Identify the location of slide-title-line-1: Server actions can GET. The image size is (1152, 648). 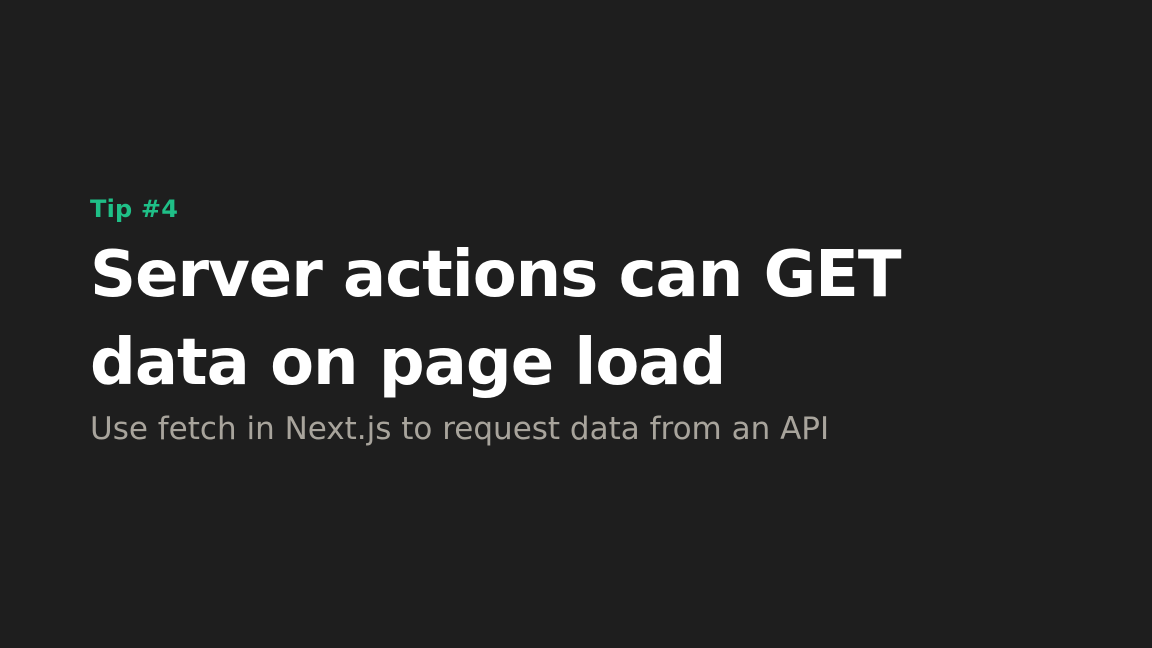
(495, 275).